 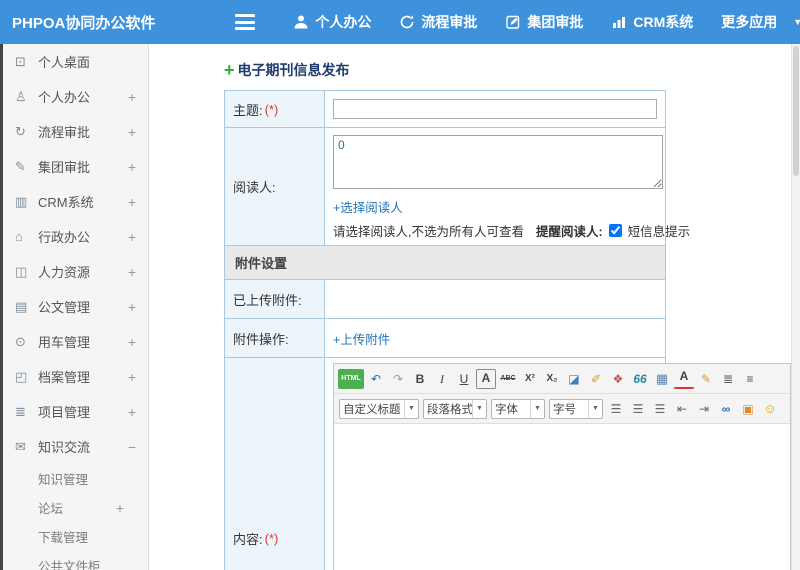 I want to click on chevron-down-icon: ▼, so click(x=411, y=408).